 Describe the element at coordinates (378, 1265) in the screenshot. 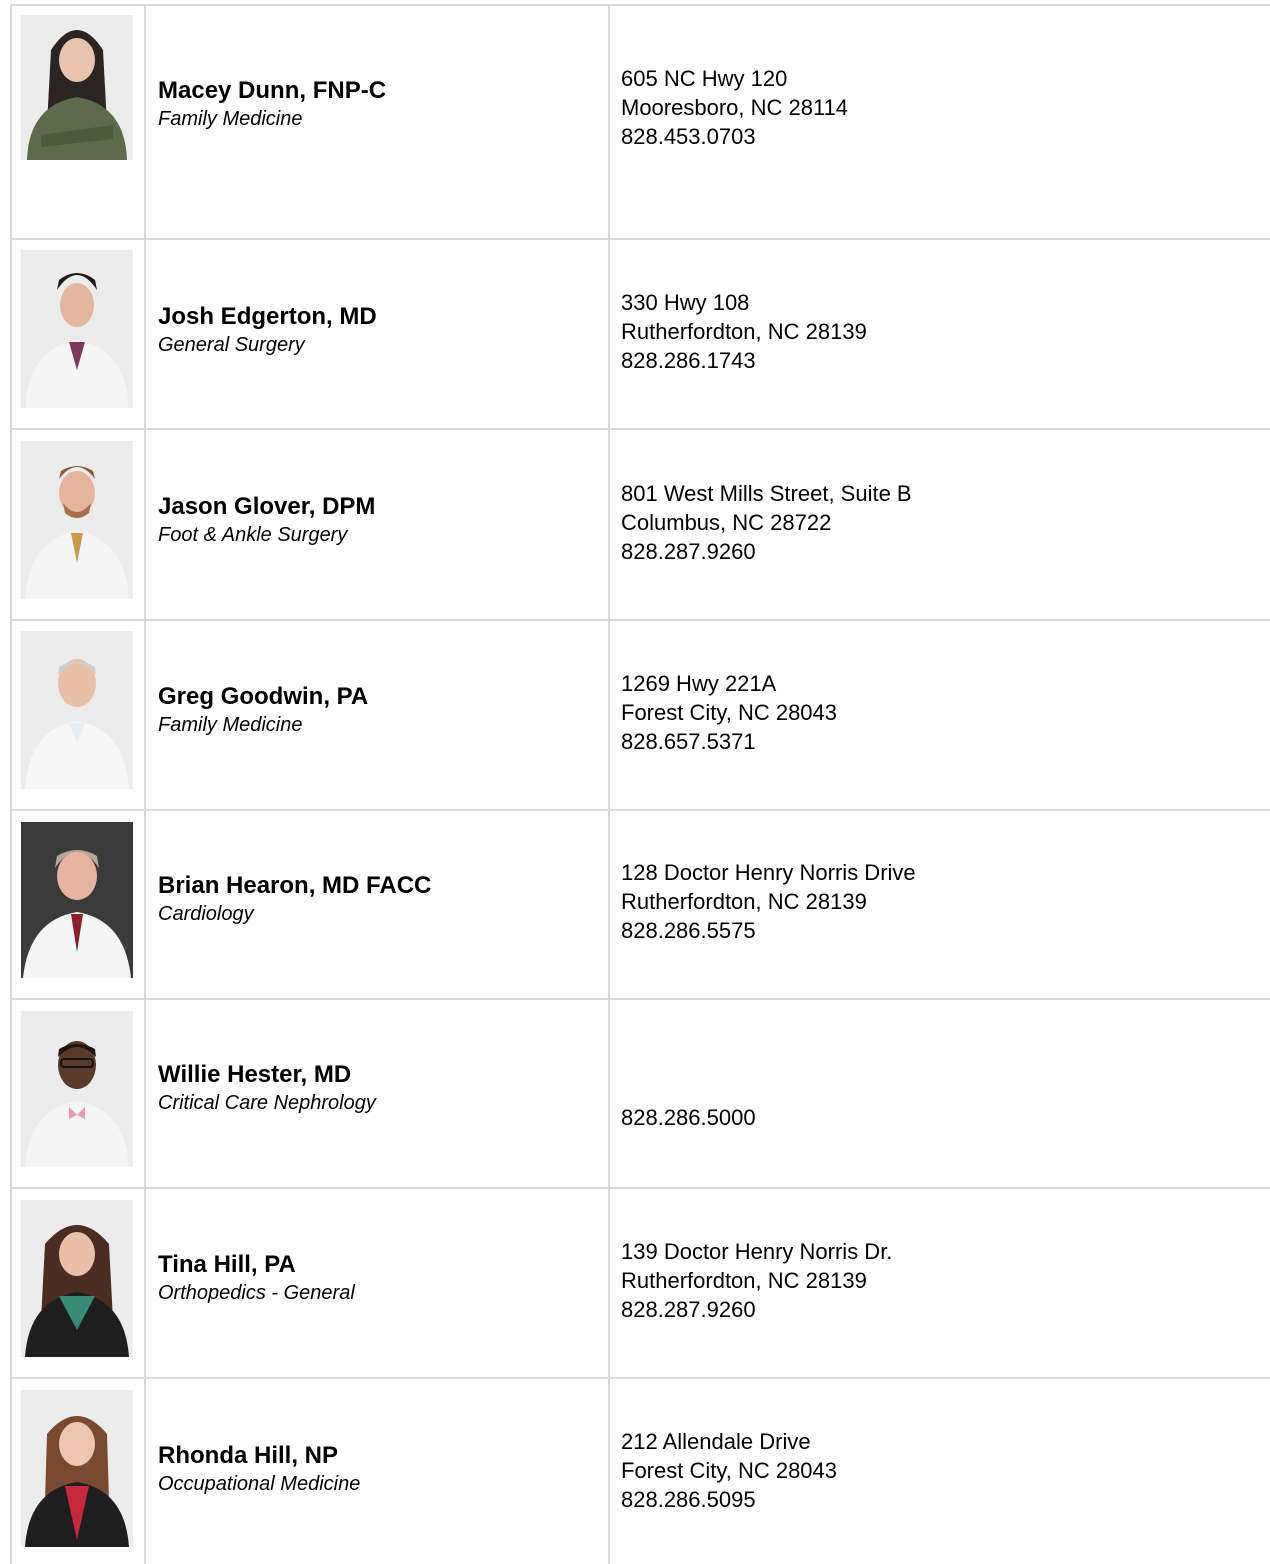

I see `provider-name: Tina Hill, PA` at that location.